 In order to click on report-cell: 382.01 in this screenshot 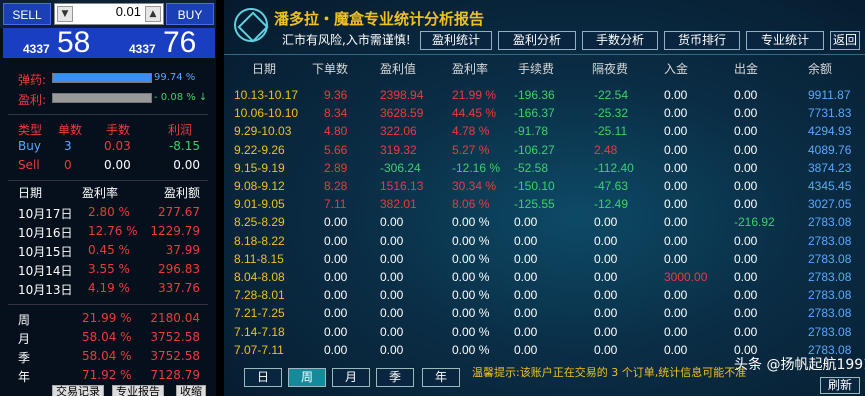, I will do `click(398, 204)`.